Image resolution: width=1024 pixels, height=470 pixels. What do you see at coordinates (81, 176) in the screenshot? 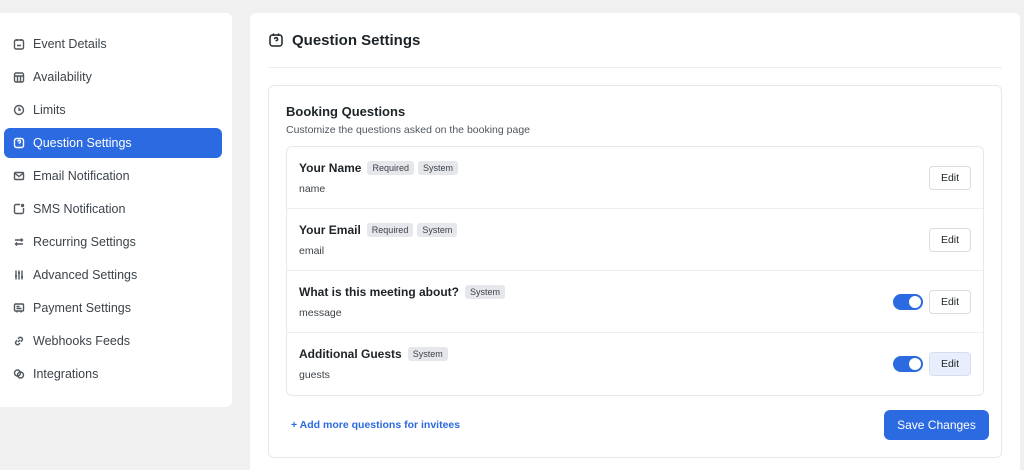
I see `sidebar-item-label: Email Notification` at bounding box center [81, 176].